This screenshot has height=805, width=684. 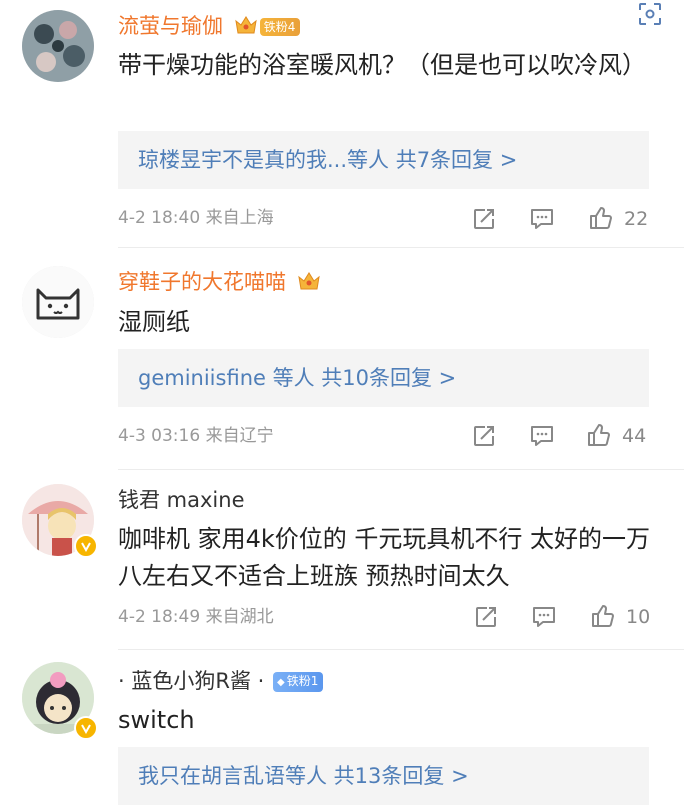 I want to click on fan-badge: ◆ 铁粉1, so click(x=298, y=682).